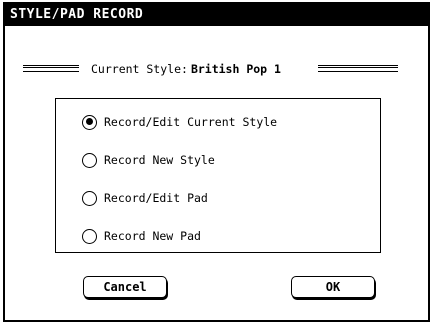 The image size is (434, 325). What do you see at coordinates (191, 122) in the screenshot?
I see `option-label: Record/Edit Current Style` at bounding box center [191, 122].